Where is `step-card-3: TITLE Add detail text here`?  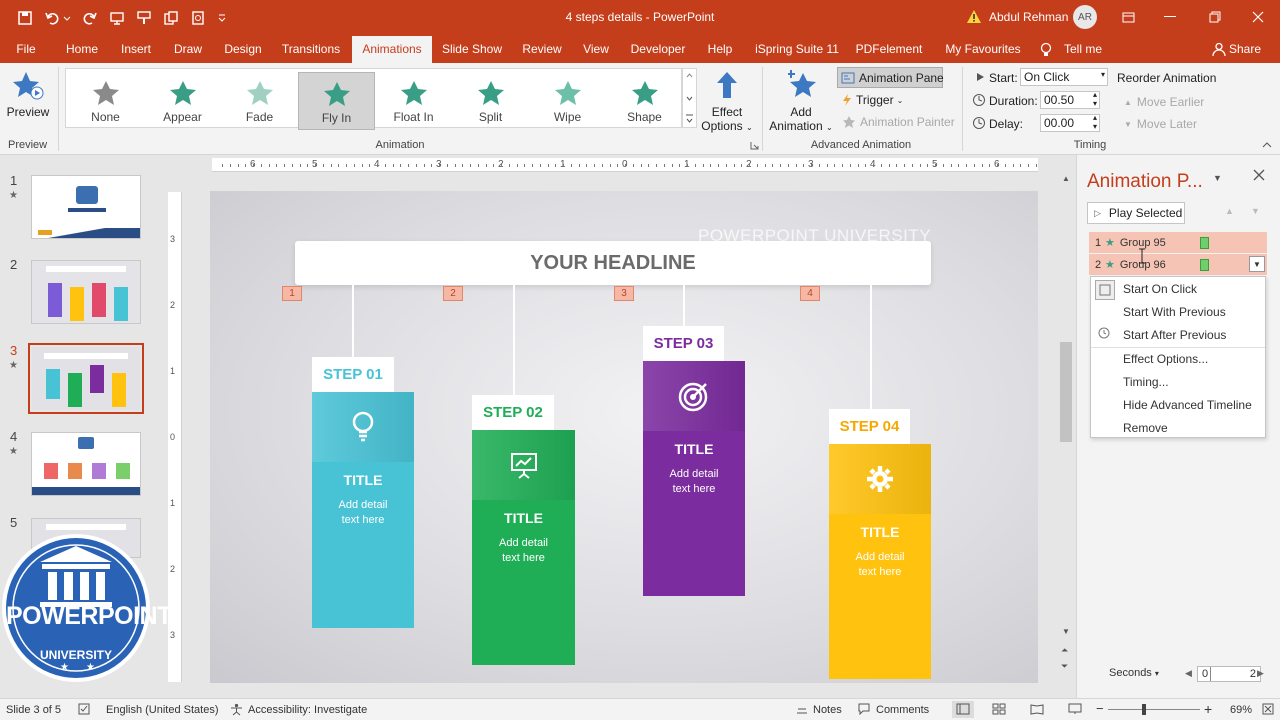 step-card-3: TITLE Add detail text here is located at coordinates (694, 478).